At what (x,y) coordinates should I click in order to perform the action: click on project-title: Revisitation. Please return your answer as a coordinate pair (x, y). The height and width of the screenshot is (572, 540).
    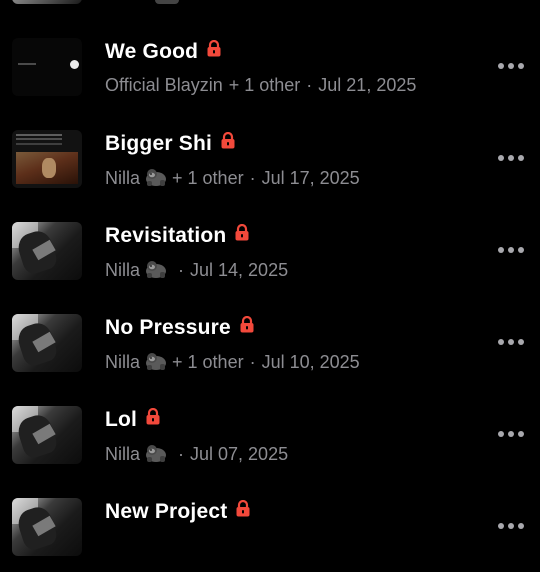
    Looking at the image, I should click on (177, 235).